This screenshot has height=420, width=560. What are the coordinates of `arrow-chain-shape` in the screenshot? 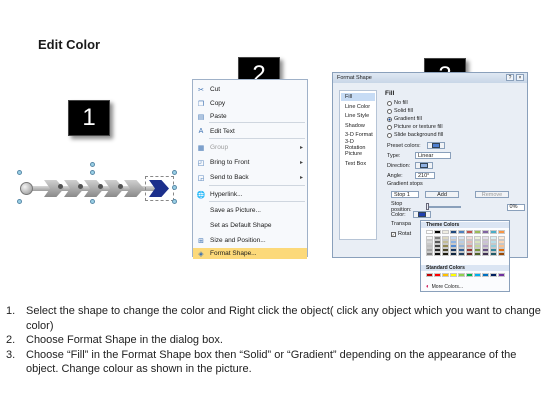 It's located at (97, 185).